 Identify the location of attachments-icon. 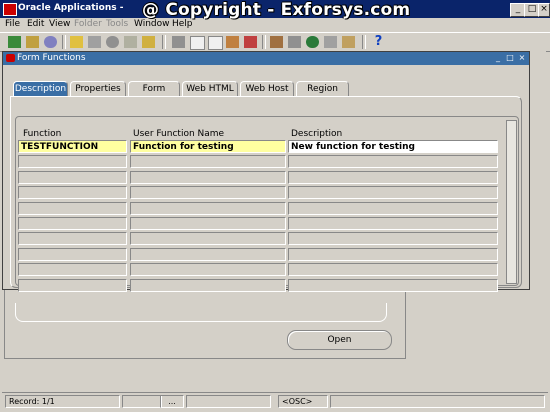
(330, 42).